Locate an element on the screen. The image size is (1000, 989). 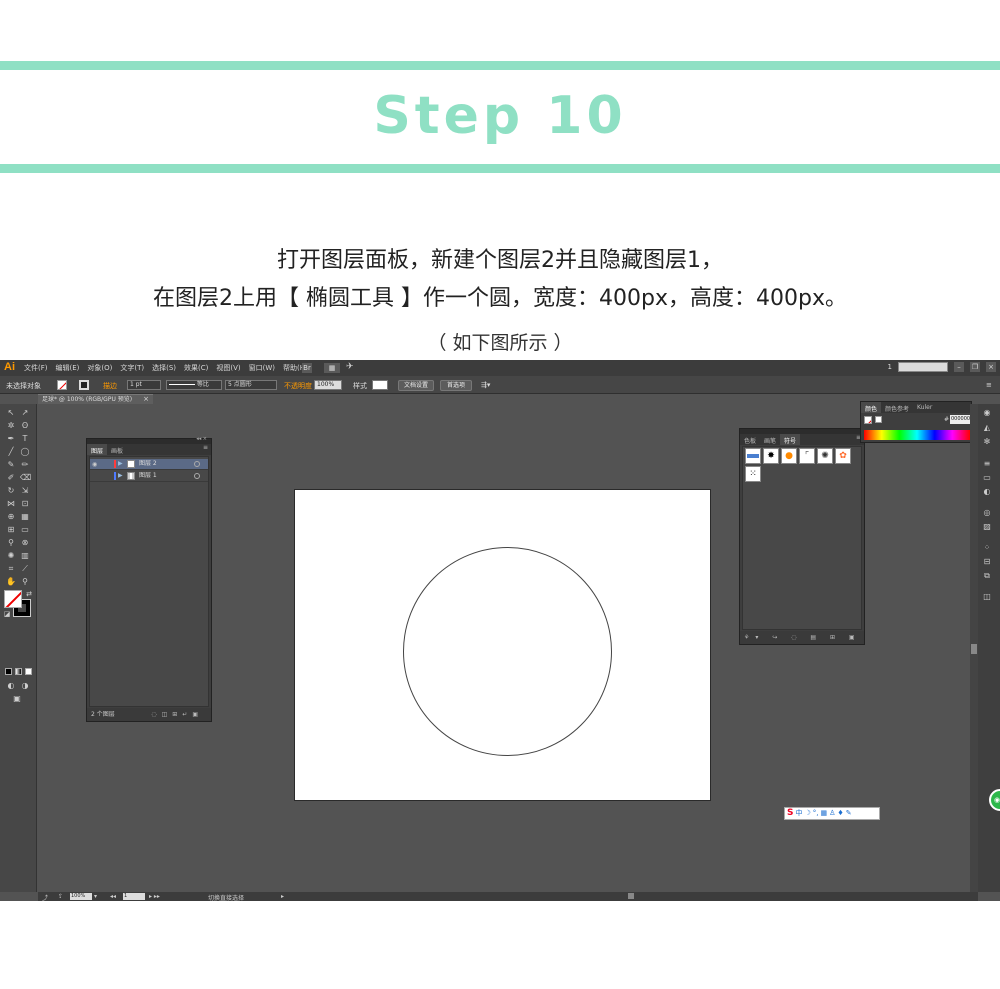
line-tool-icon: ╱ is located at coordinates (11, 451).